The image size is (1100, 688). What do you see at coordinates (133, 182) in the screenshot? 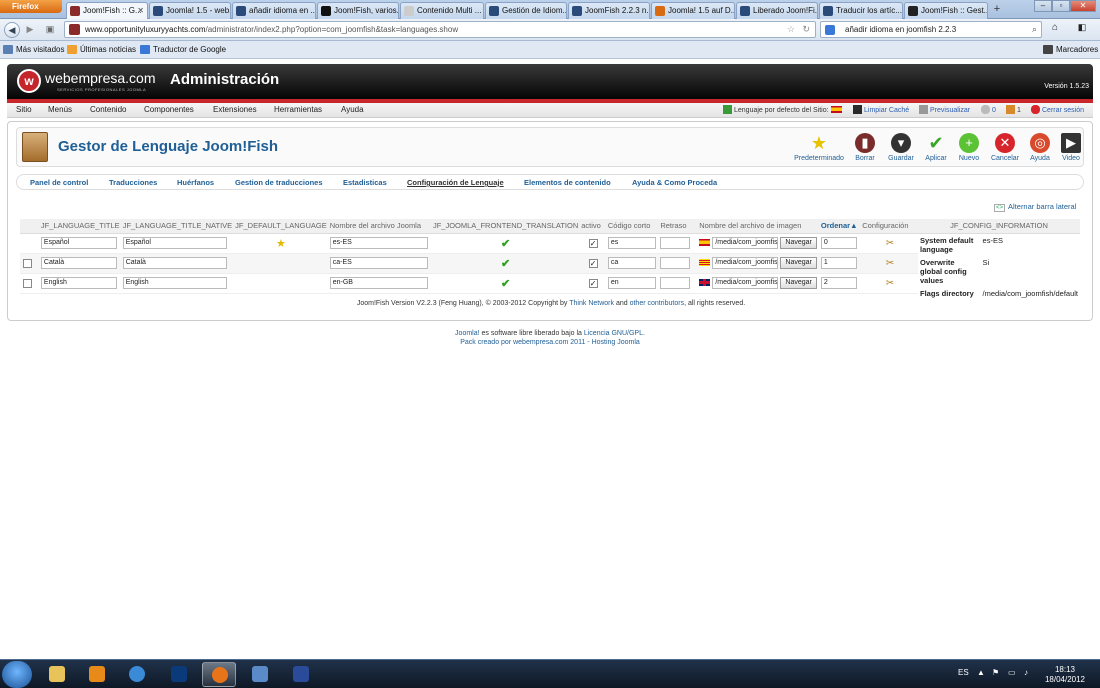
I see `tab-translations: Traducciones` at bounding box center [133, 182].